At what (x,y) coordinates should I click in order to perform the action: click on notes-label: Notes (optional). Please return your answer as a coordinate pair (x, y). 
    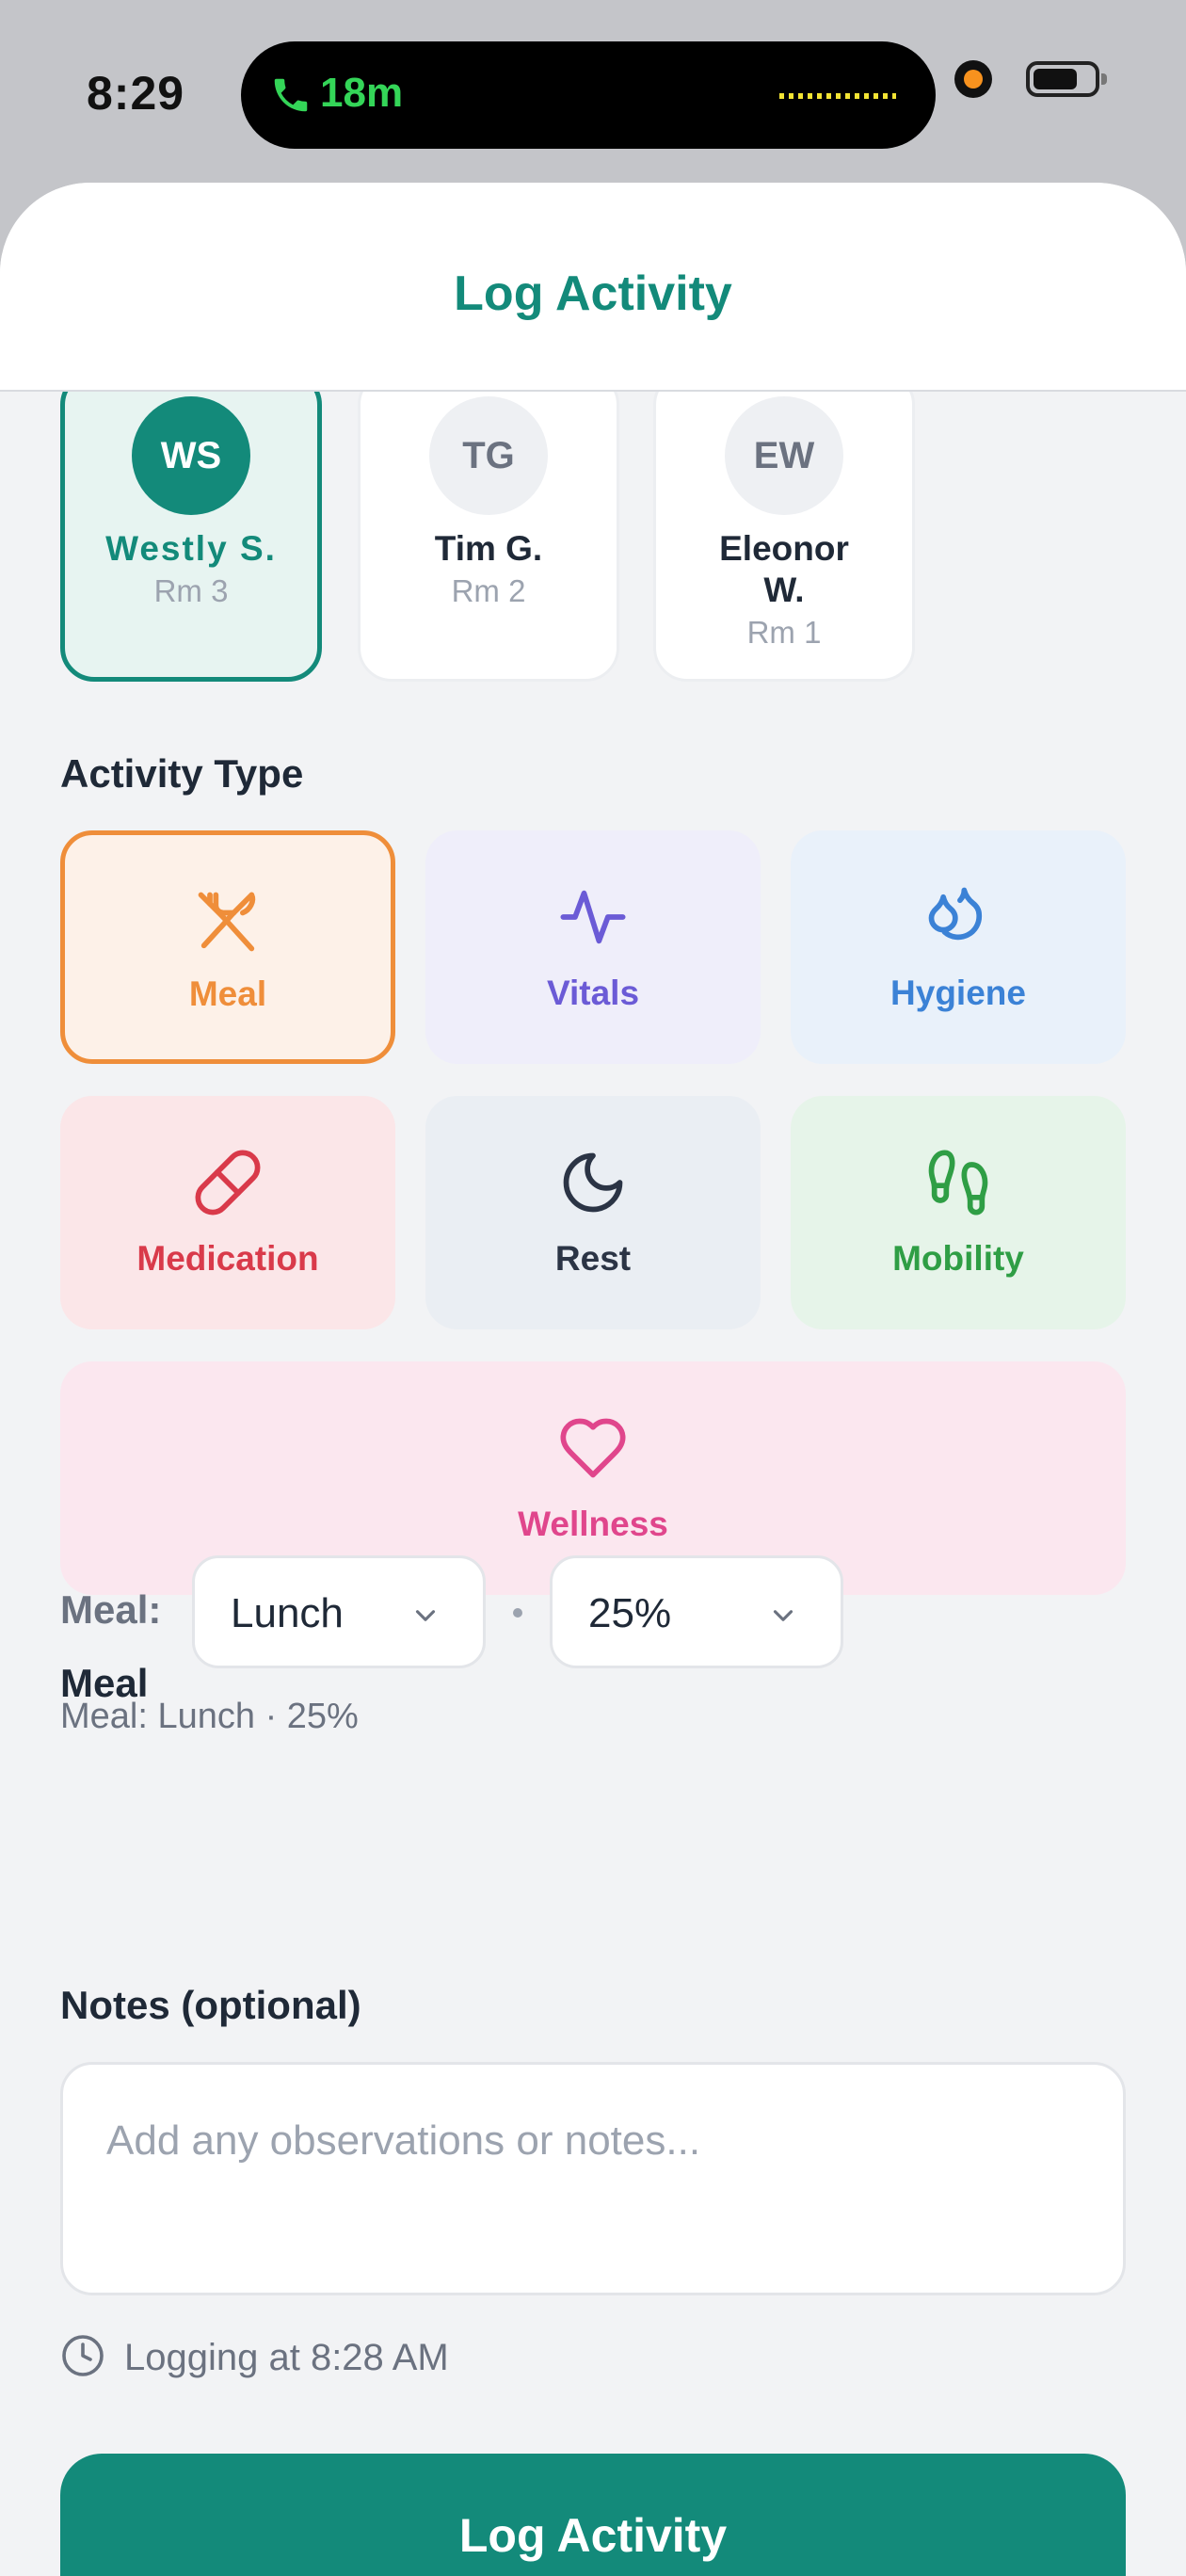
    Looking at the image, I should click on (210, 2005).